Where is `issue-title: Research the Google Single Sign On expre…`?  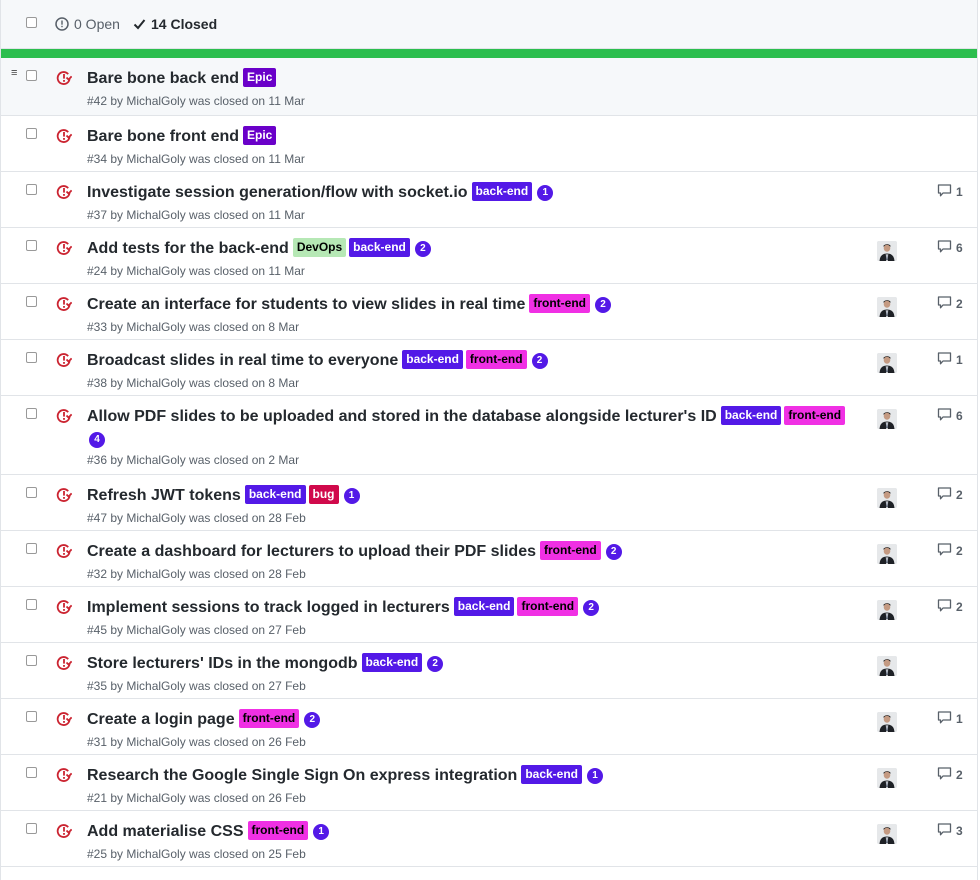 issue-title: Research the Google Single Sign On expre… is located at coordinates (302, 775).